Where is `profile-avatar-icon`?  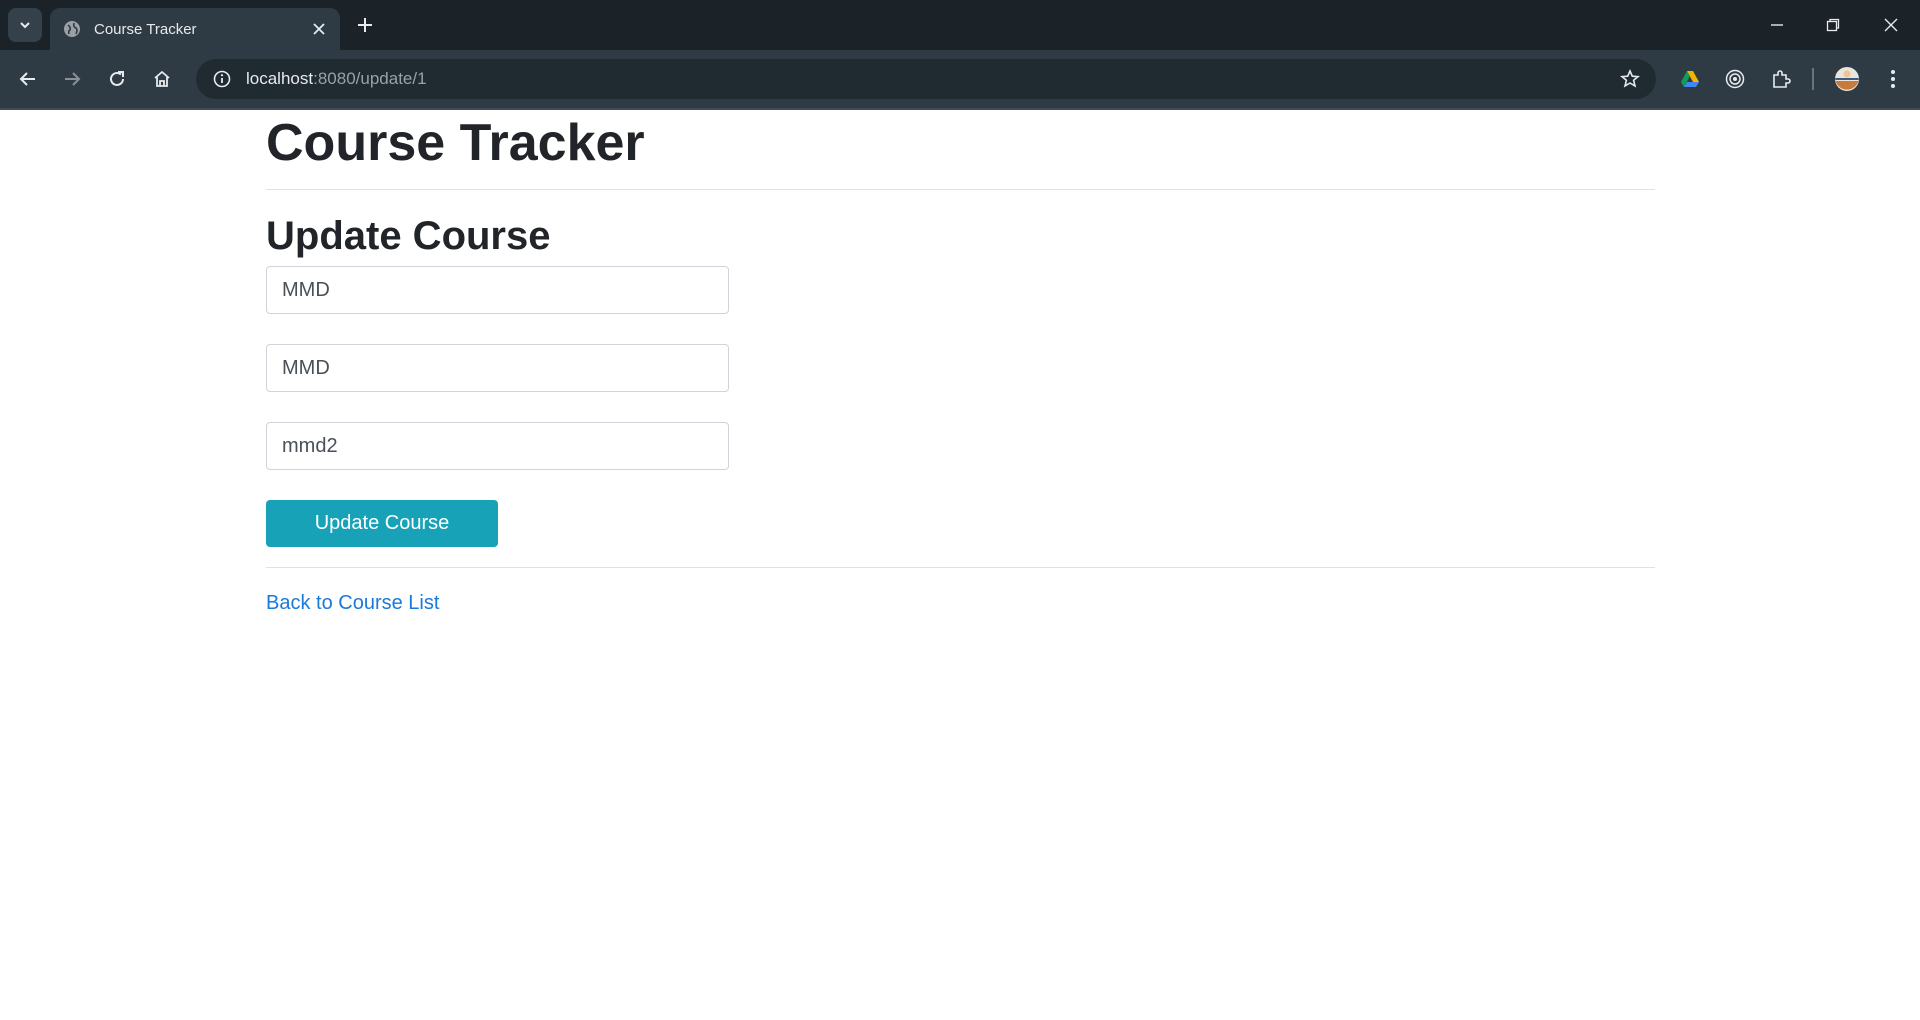
profile-avatar-icon is located at coordinates (1847, 79).